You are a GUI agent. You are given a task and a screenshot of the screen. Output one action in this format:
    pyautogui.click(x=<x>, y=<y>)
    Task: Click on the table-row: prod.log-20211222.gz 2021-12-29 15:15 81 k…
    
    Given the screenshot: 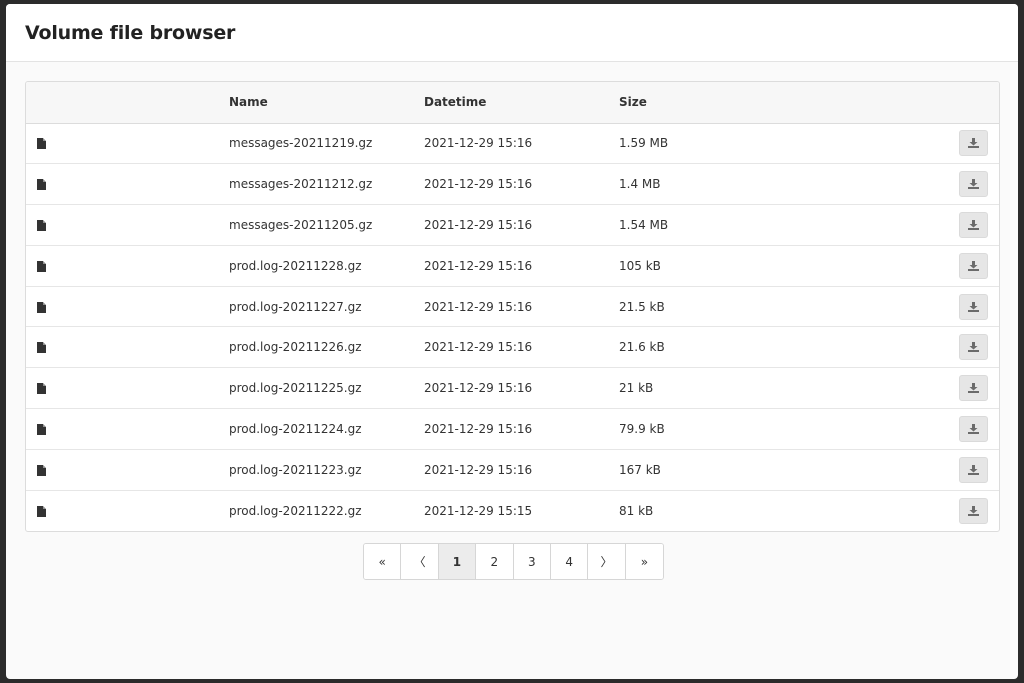 What is the action you would take?
    pyautogui.click(x=512, y=510)
    